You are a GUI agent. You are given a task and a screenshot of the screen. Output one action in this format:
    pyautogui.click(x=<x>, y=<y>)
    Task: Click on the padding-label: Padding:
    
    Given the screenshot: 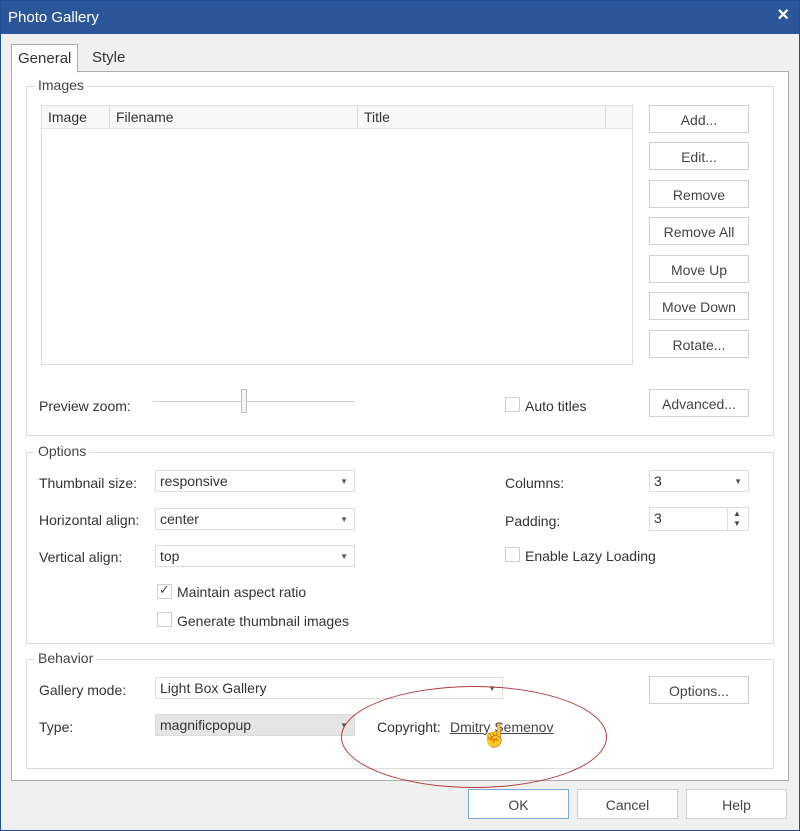 What is the action you would take?
    pyautogui.click(x=533, y=521)
    